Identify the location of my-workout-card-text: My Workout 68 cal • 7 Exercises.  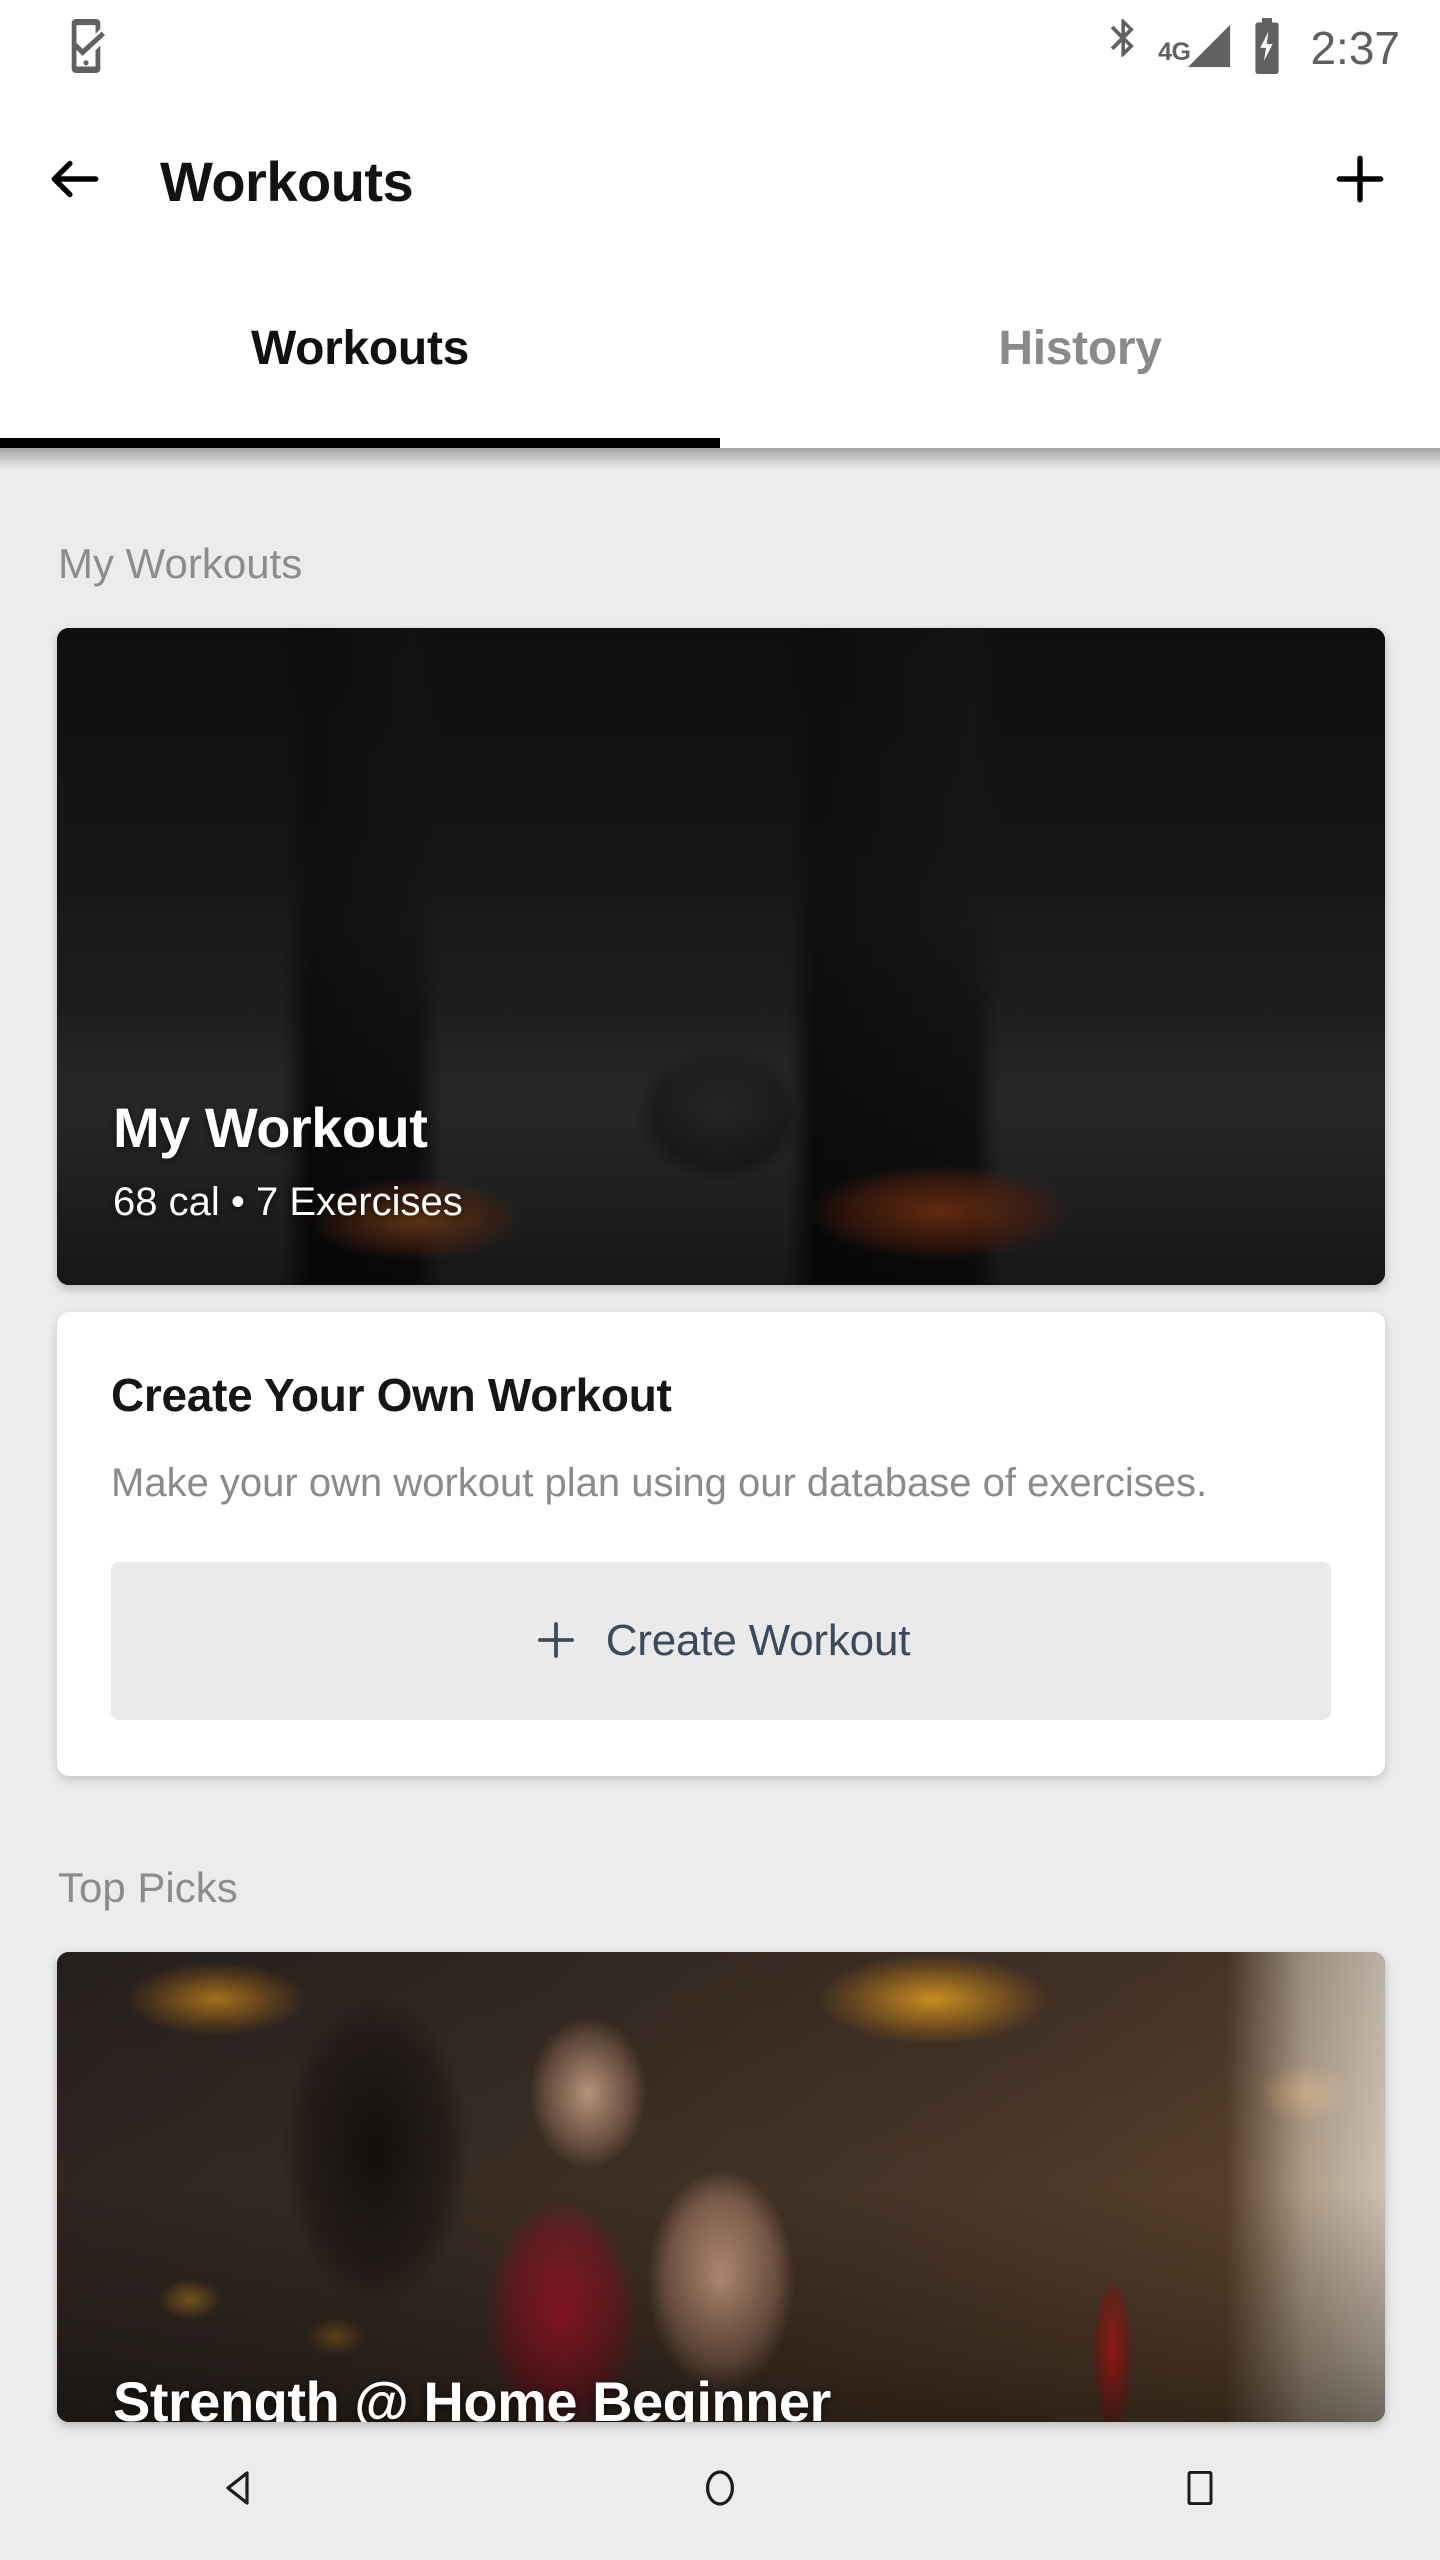
(288, 1160).